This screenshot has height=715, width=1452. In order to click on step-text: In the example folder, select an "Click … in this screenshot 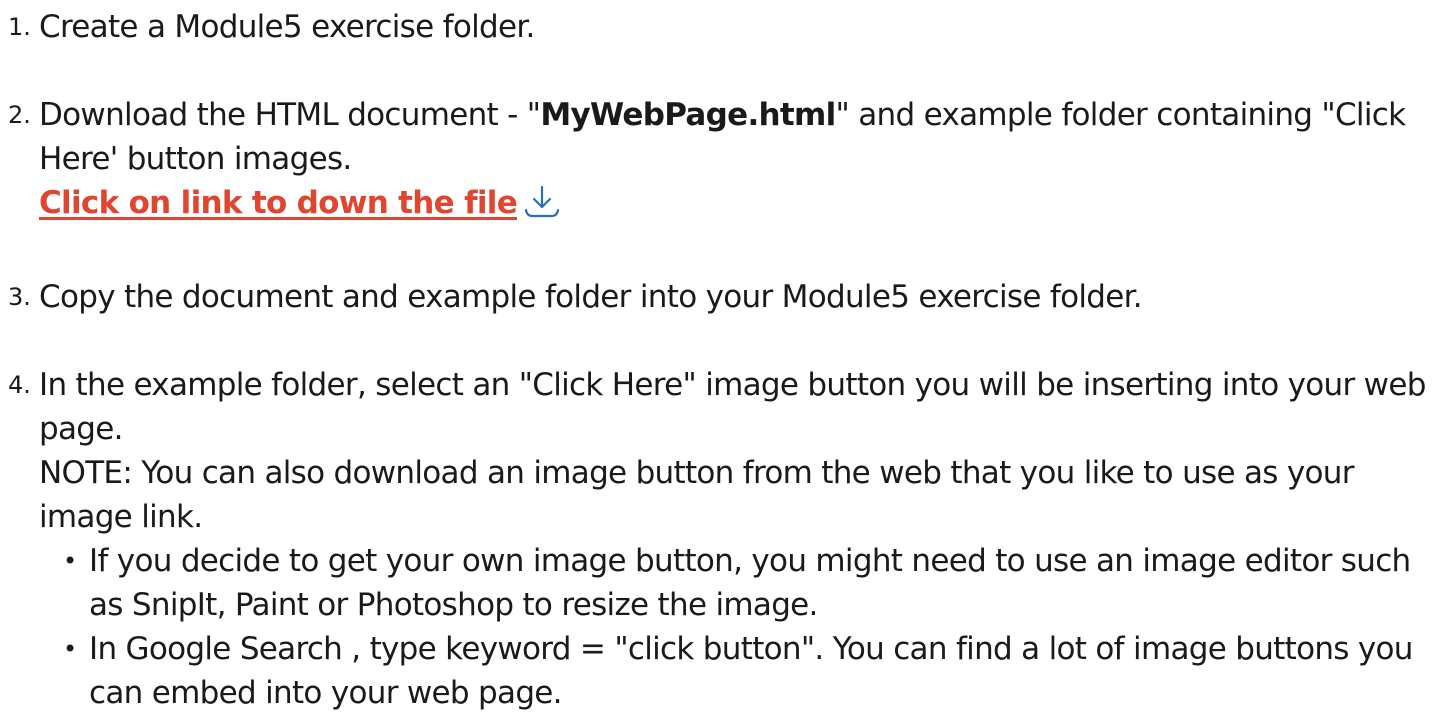, I will do `click(732, 407)`.